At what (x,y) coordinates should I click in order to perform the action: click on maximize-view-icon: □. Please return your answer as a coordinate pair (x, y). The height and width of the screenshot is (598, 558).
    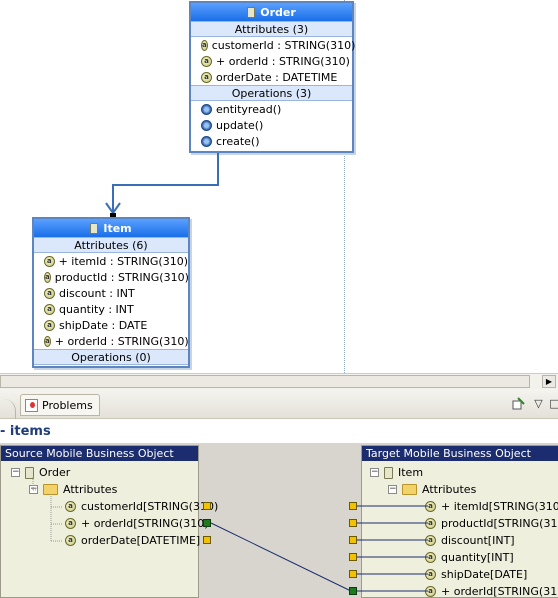
    Looking at the image, I should click on (553, 403).